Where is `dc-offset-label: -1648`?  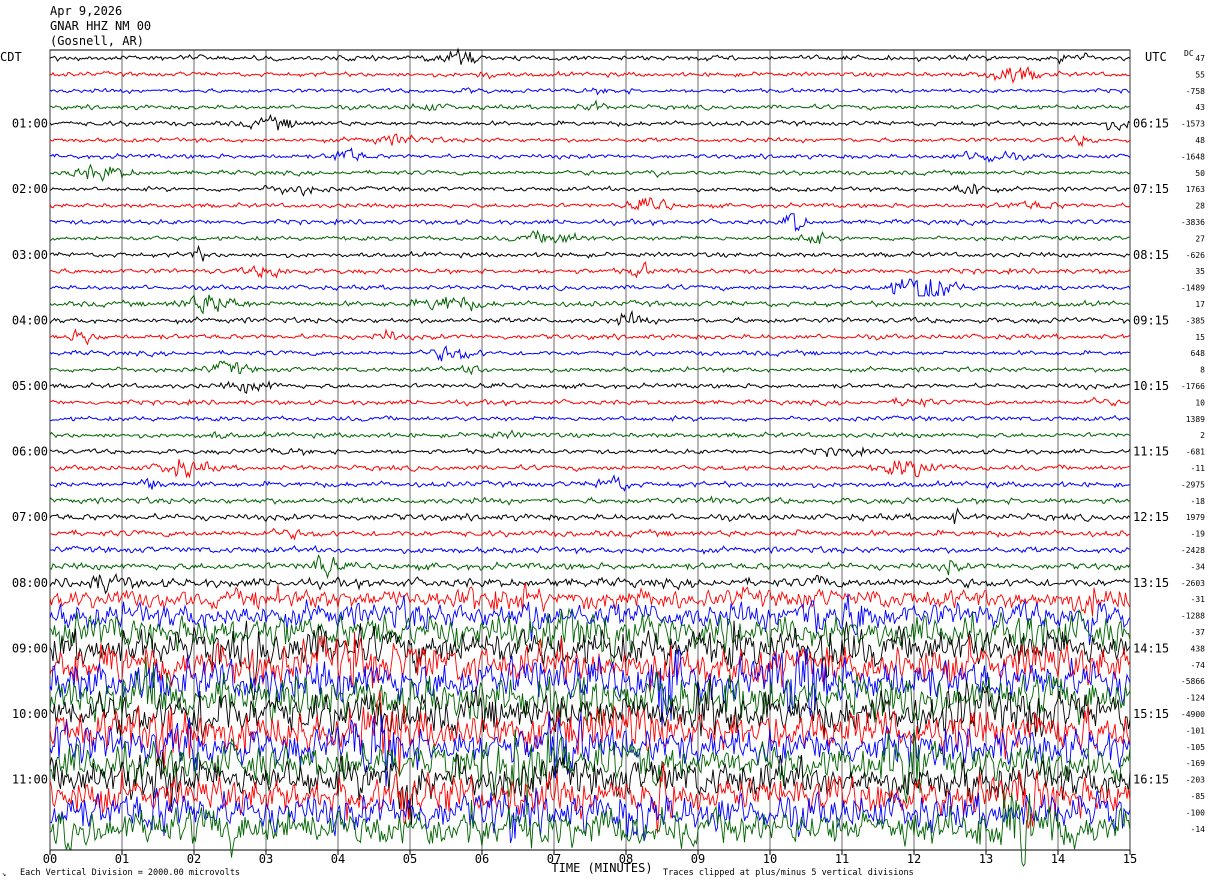
dc-offset-label: -1648 is located at coordinates (1193, 156).